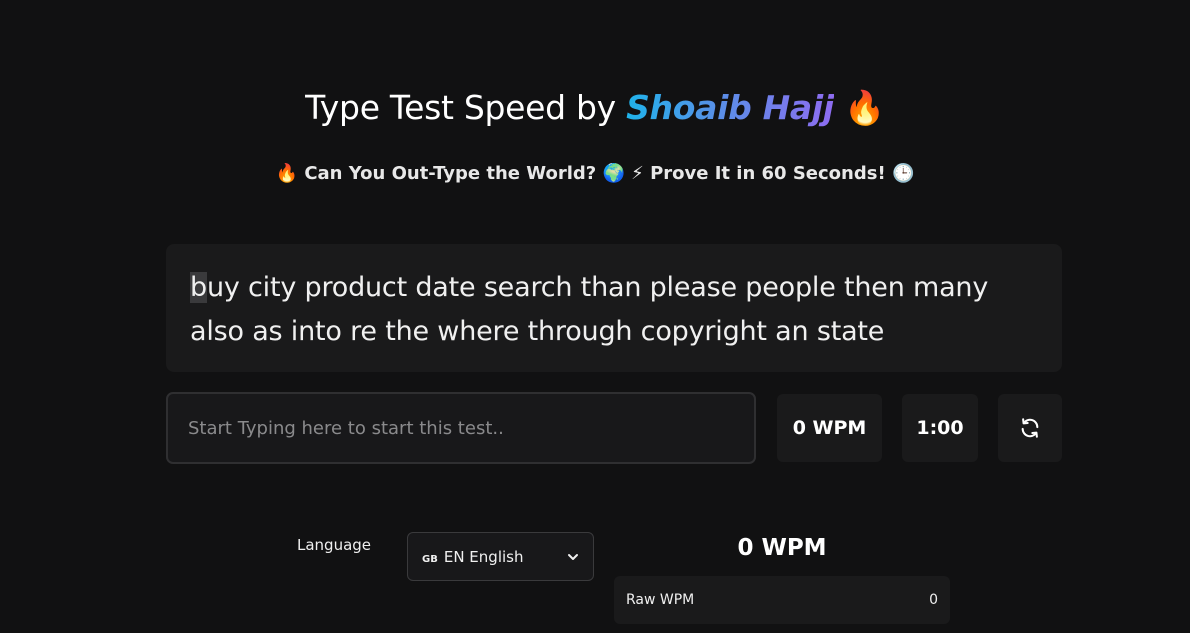 The width and height of the screenshot is (1190, 633). I want to click on timer-display: 1:00, so click(940, 428).